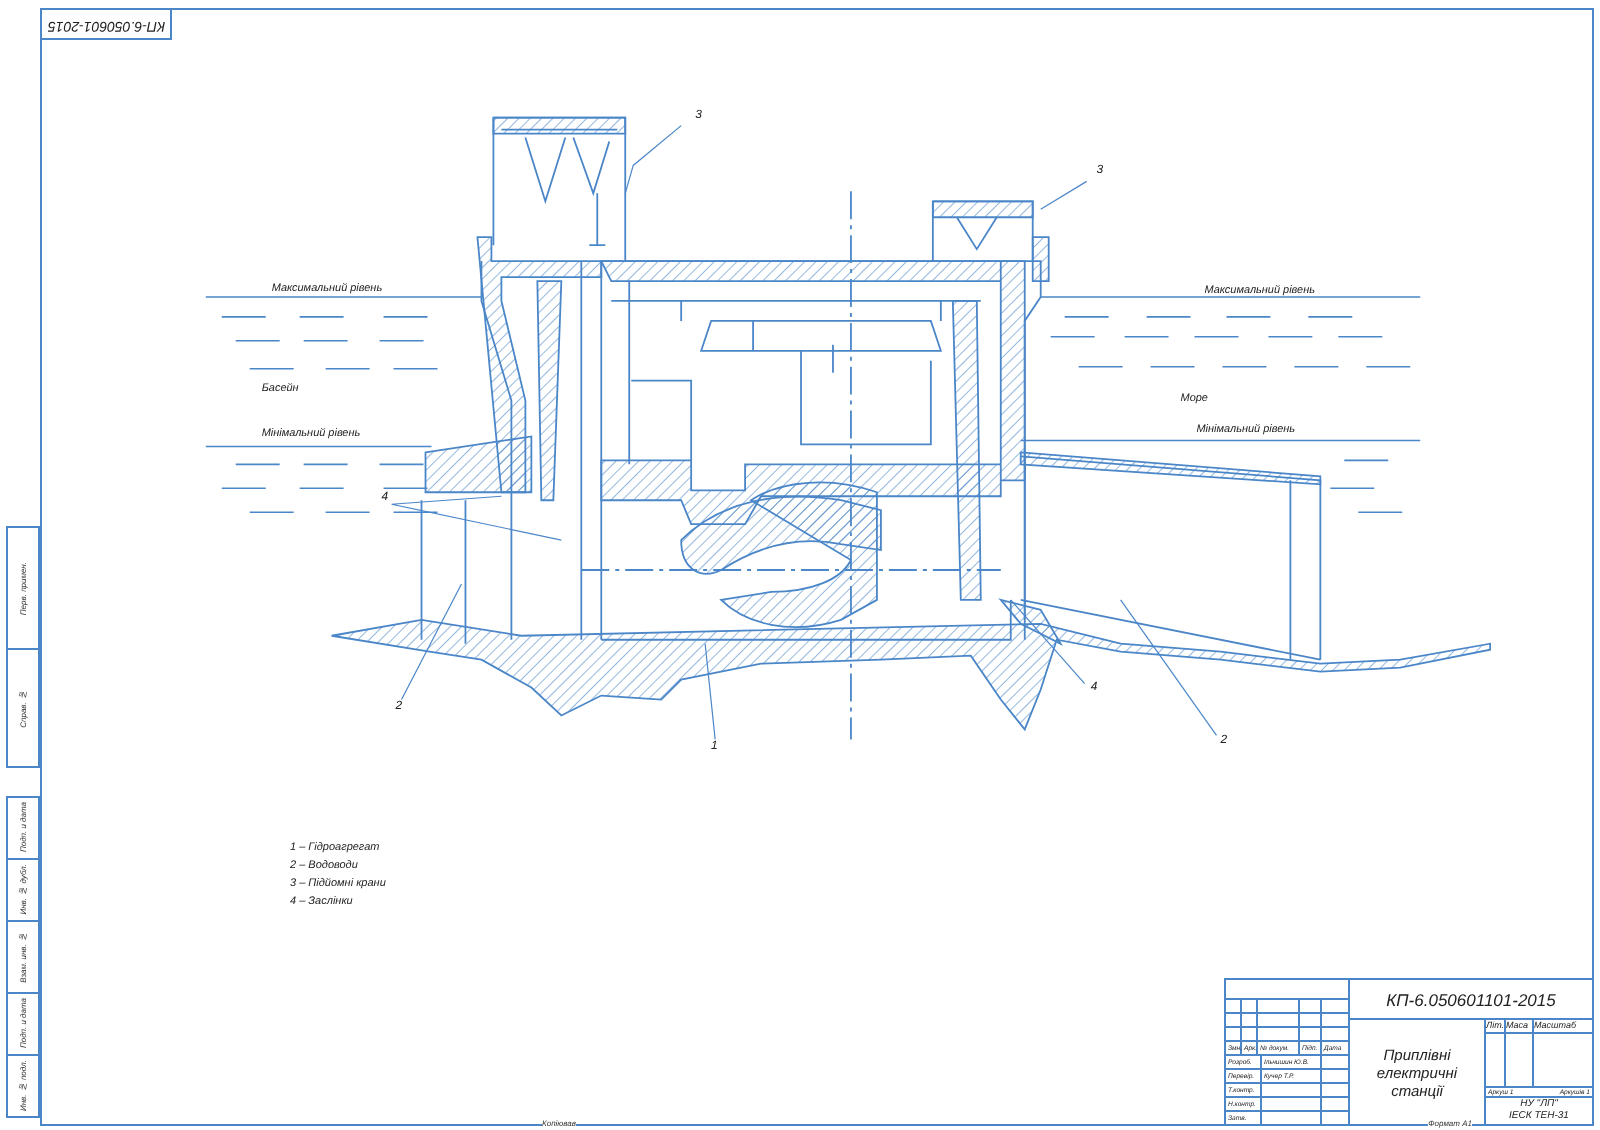  What do you see at coordinates (1471, 1000) in the screenshot?
I see `document-code: КП-6.050601101-2015` at bounding box center [1471, 1000].